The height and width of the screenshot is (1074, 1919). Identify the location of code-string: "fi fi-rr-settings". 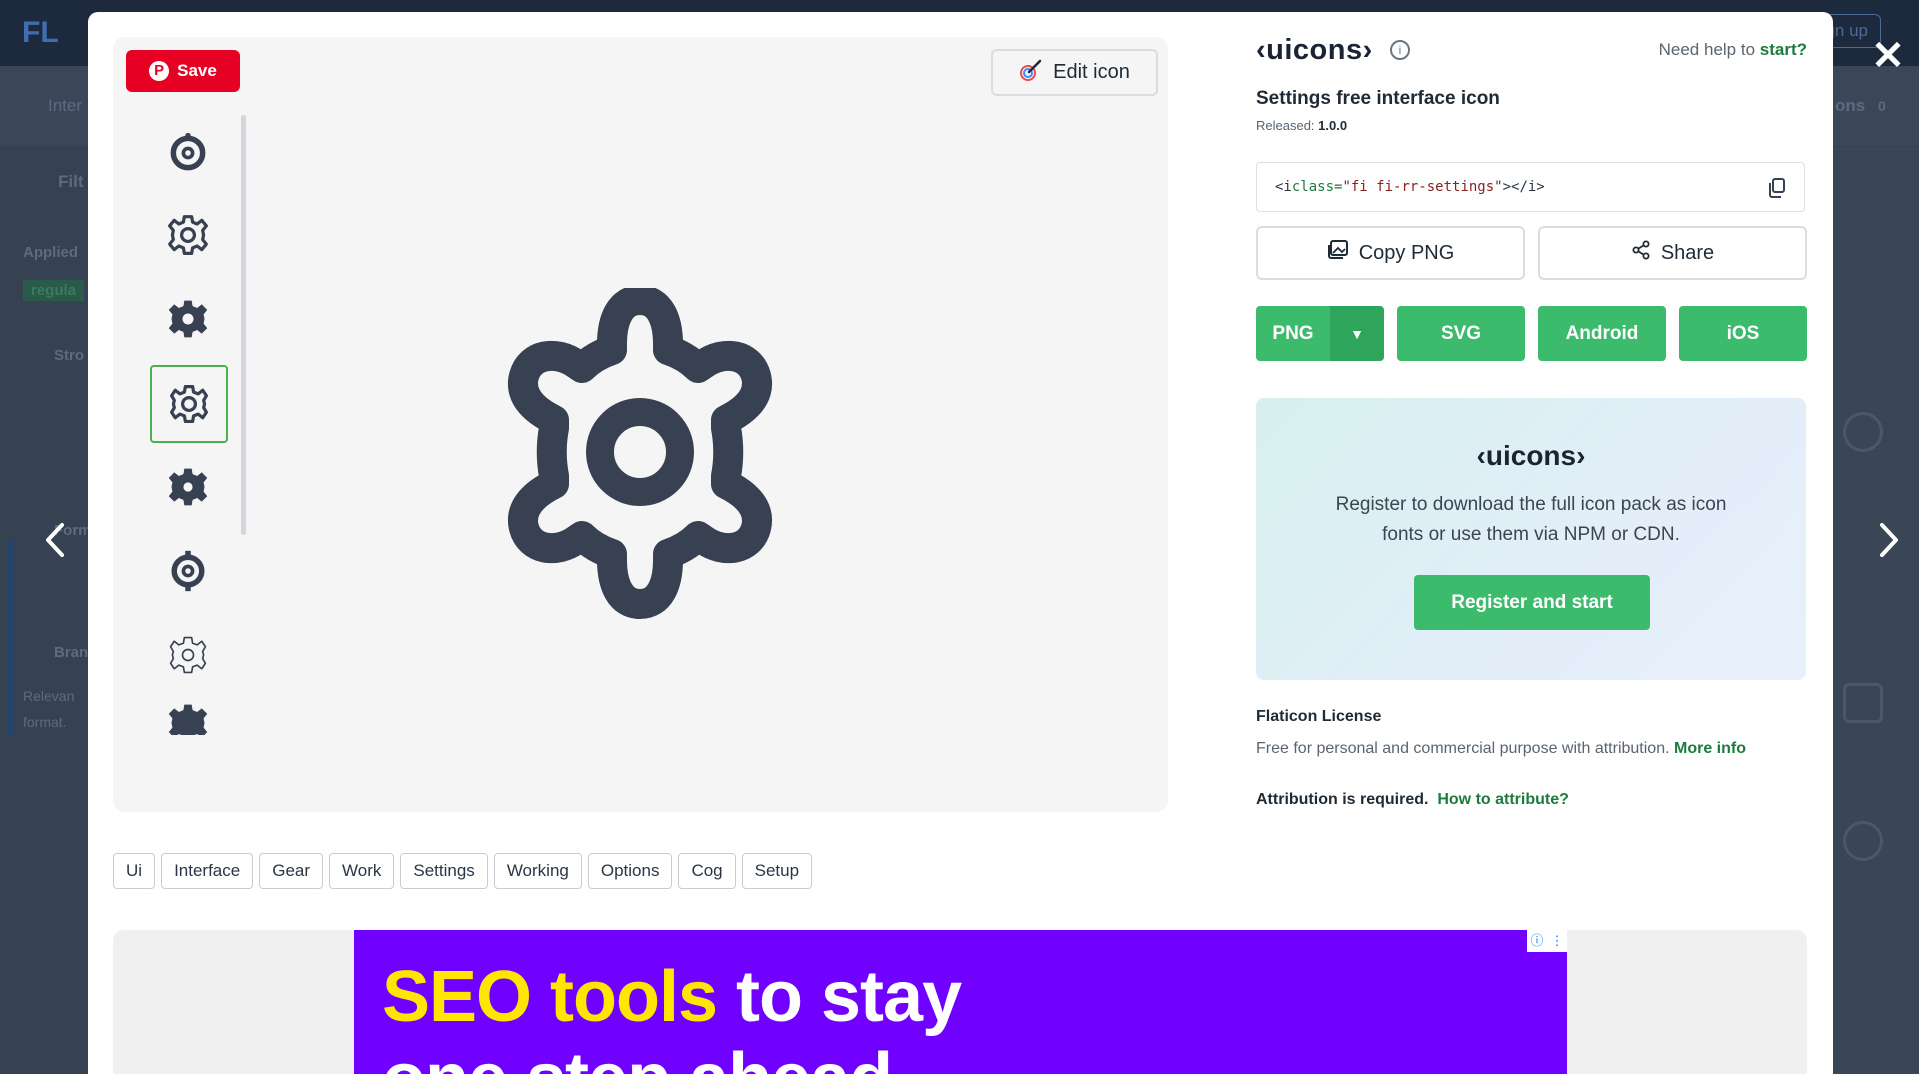
(1422, 187).